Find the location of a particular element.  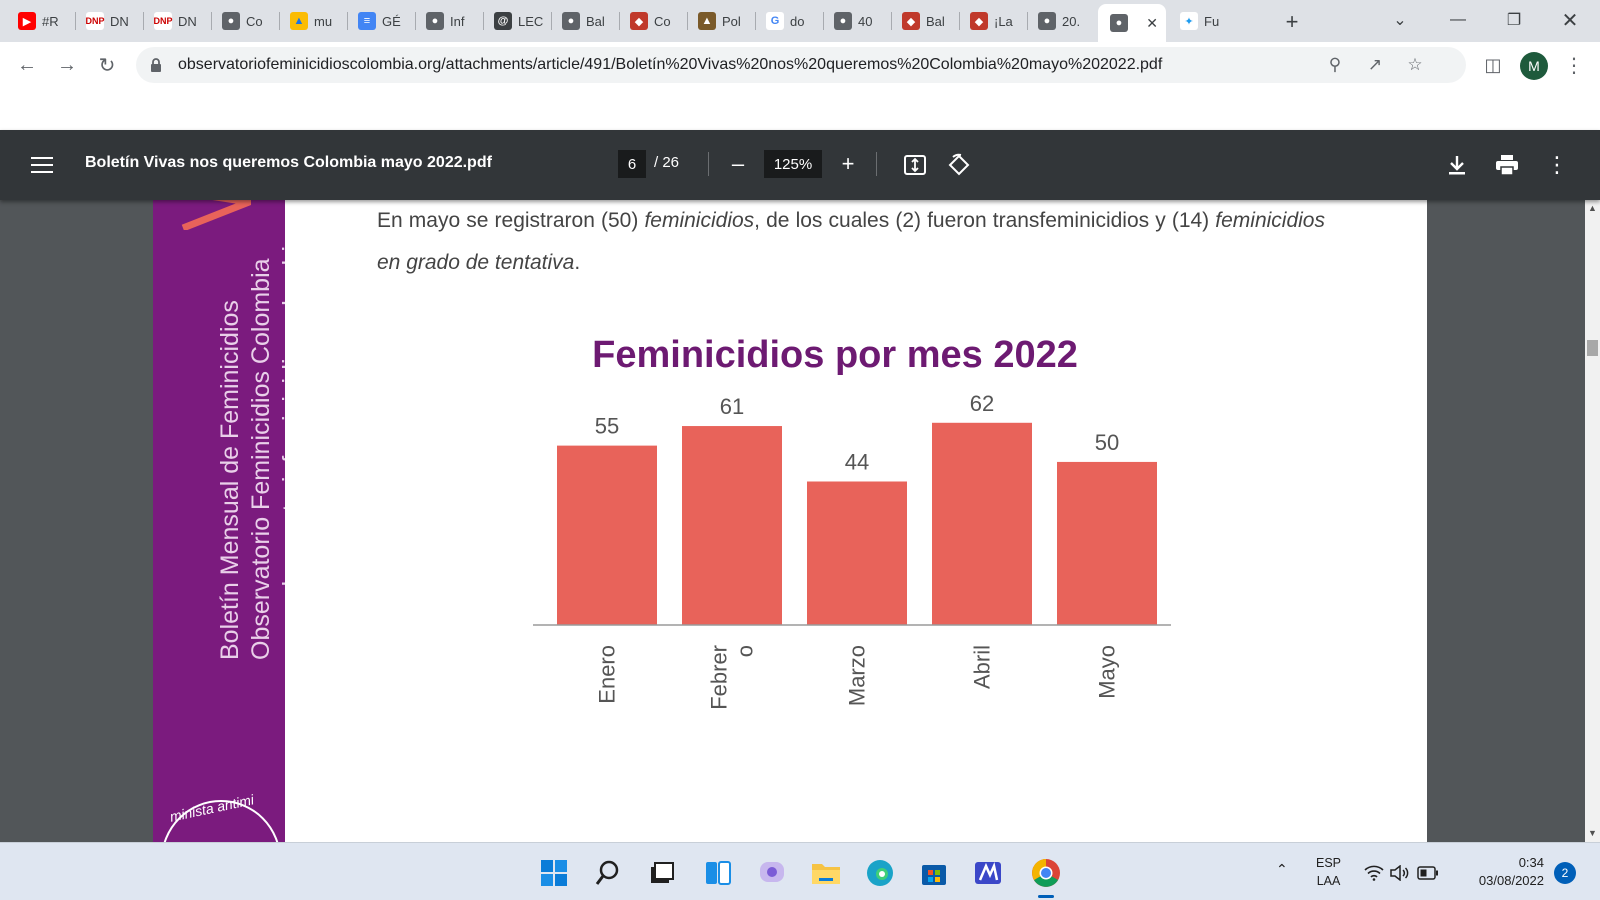

tab-label: Inf is located at coordinates (457, 21).